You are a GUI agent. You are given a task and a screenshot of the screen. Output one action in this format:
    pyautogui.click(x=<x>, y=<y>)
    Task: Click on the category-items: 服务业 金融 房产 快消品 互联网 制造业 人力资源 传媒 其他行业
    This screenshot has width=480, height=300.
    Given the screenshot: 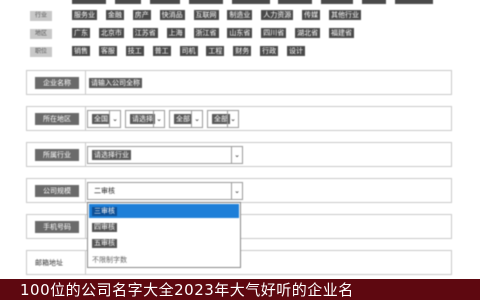 What is the action you would take?
    pyautogui.click(x=262, y=16)
    